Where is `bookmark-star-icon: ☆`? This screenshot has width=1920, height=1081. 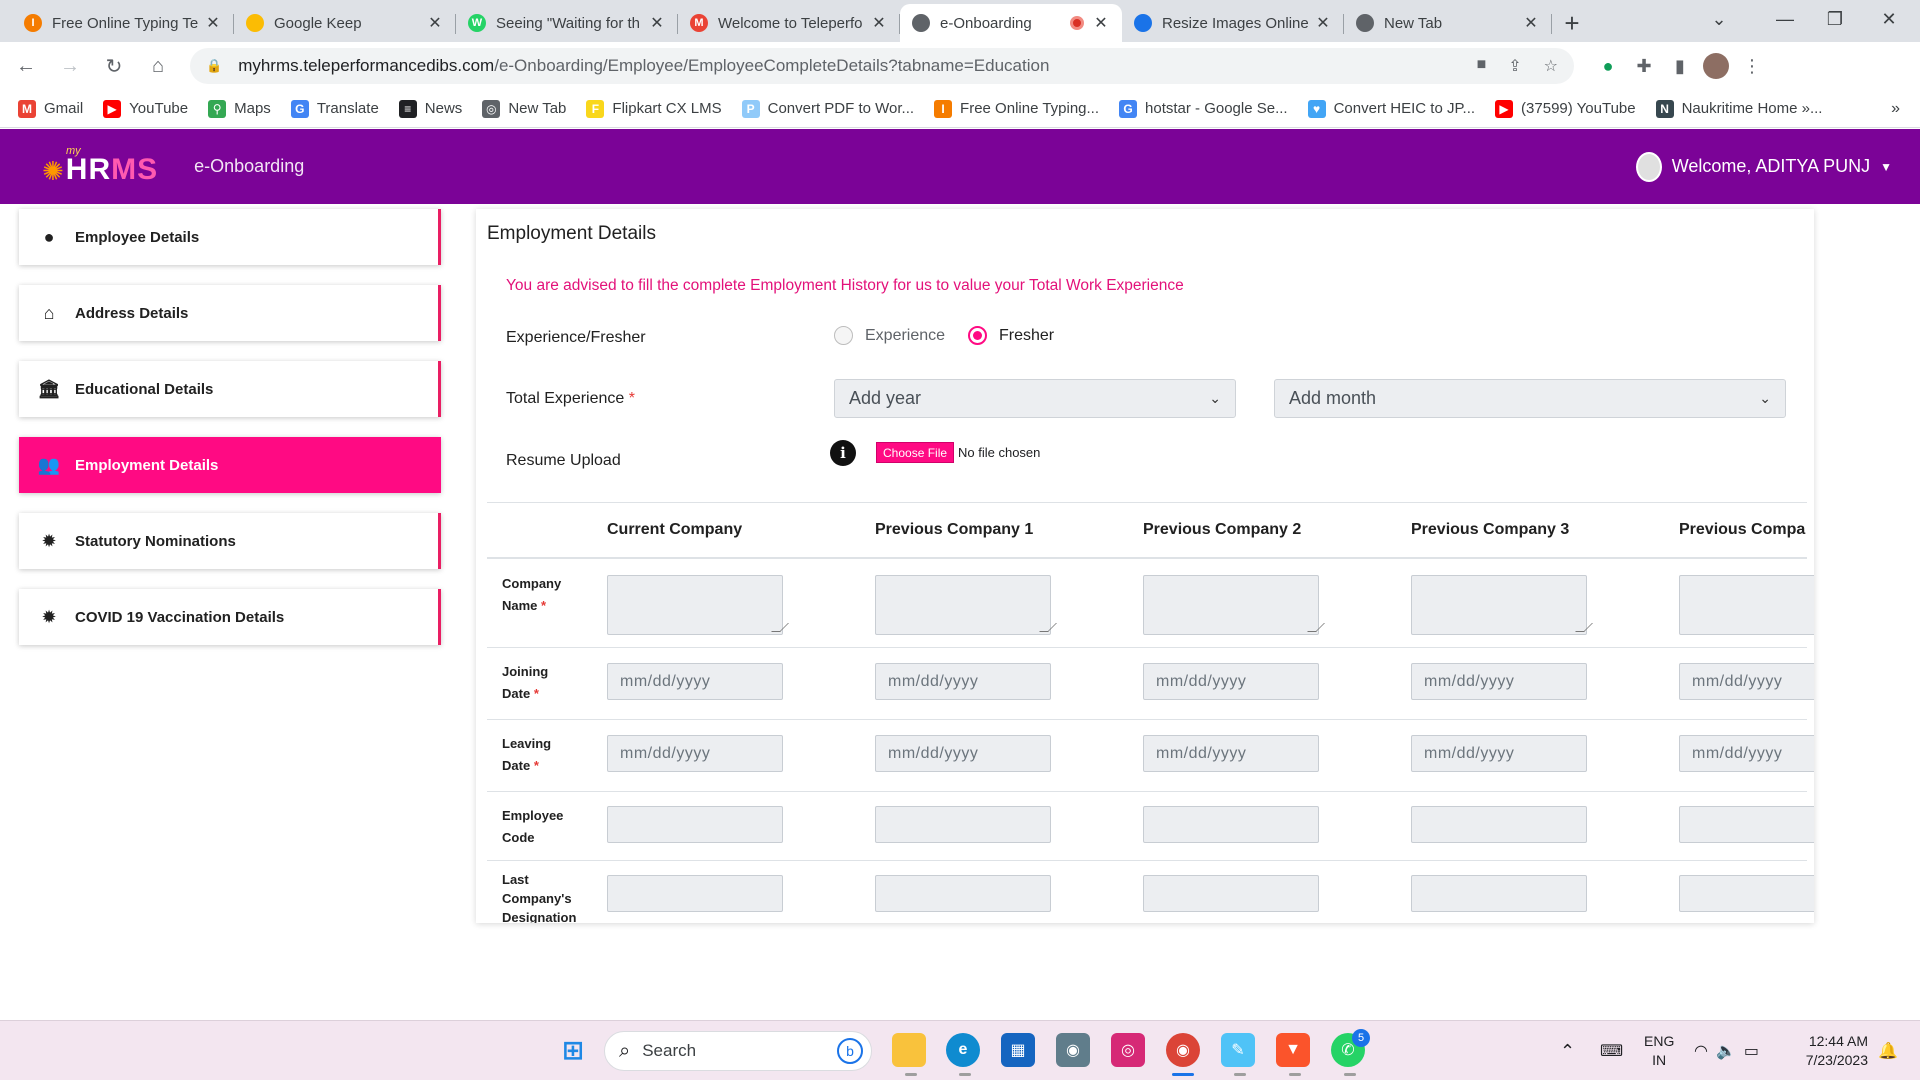
bookmark-star-icon: ☆ is located at coordinates (1551, 66).